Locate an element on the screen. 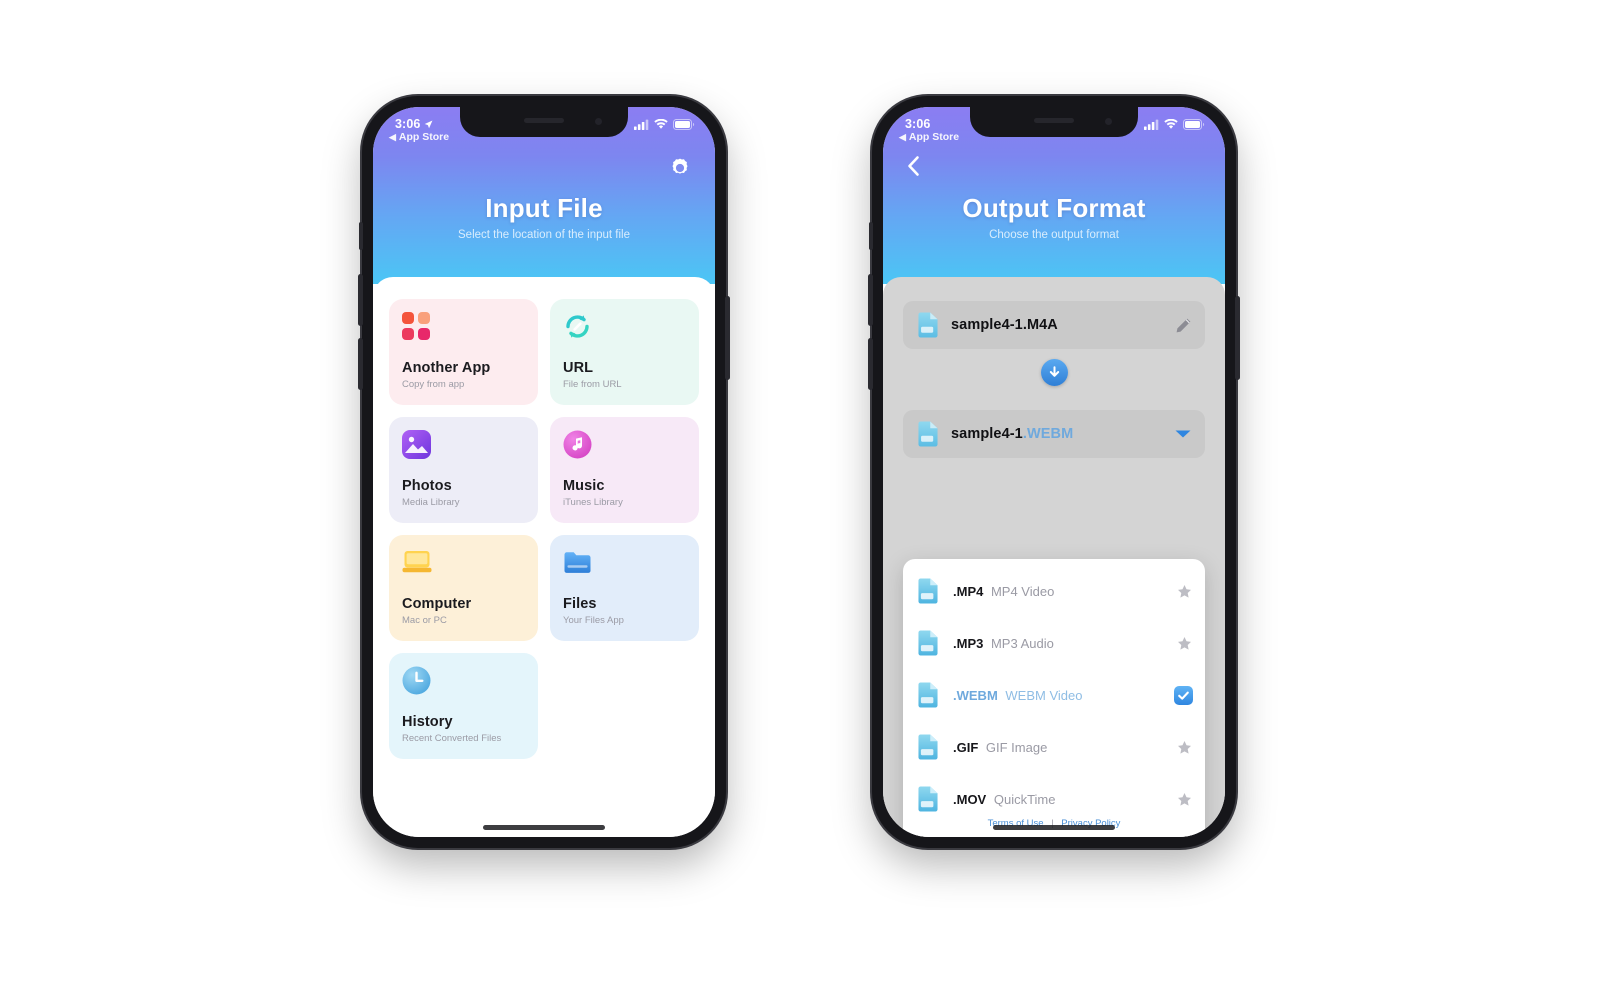 The image size is (1600, 1000). format-option-desc: MP4 Video is located at coordinates (1022, 591).